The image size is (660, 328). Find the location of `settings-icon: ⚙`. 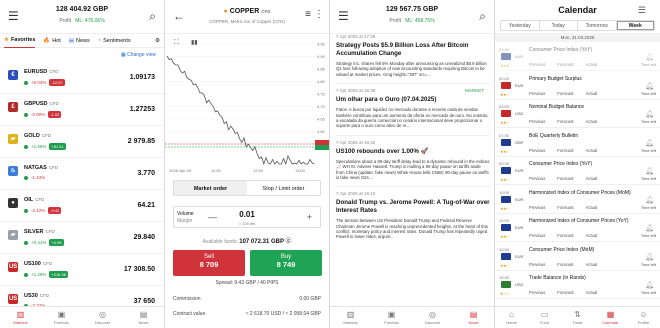

settings-icon: ⚙ is located at coordinates (157, 41).